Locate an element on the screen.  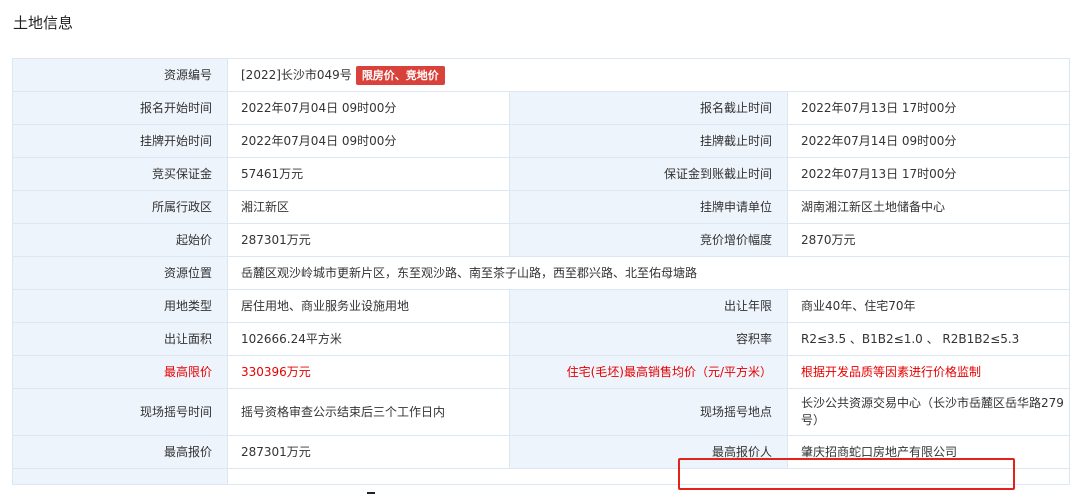
row-value: 2022年07月14日 09时00分 is located at coordinates (928, 141).